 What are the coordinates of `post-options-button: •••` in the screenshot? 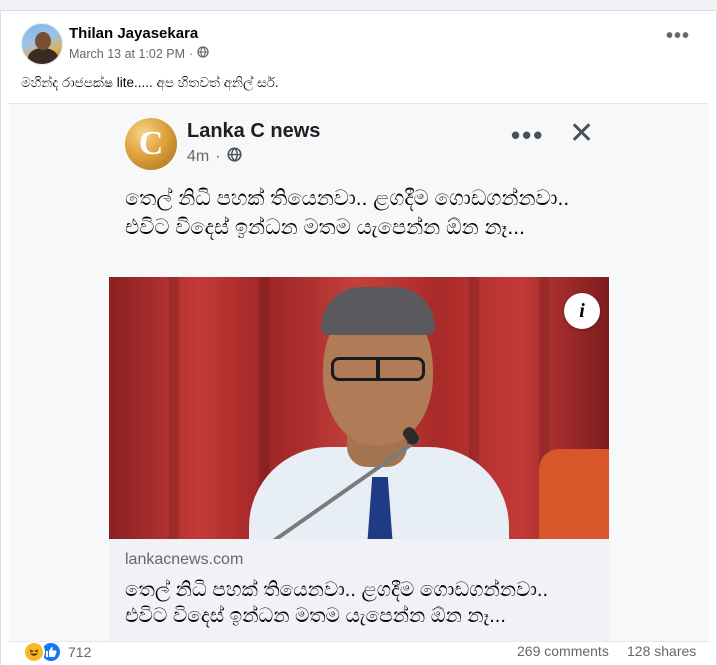 It's located at (678, 36).